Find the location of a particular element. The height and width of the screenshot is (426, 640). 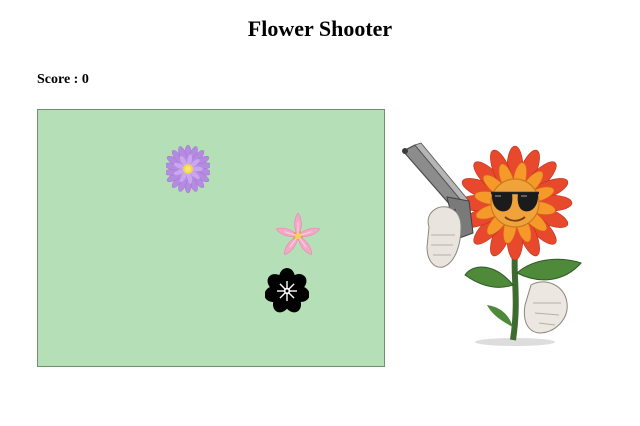

score-value: 0 is located at coordinates (85, 79).